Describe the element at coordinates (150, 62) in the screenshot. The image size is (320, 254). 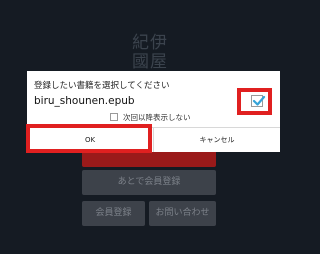
I see `logo-line-2: 國屋` at that location.